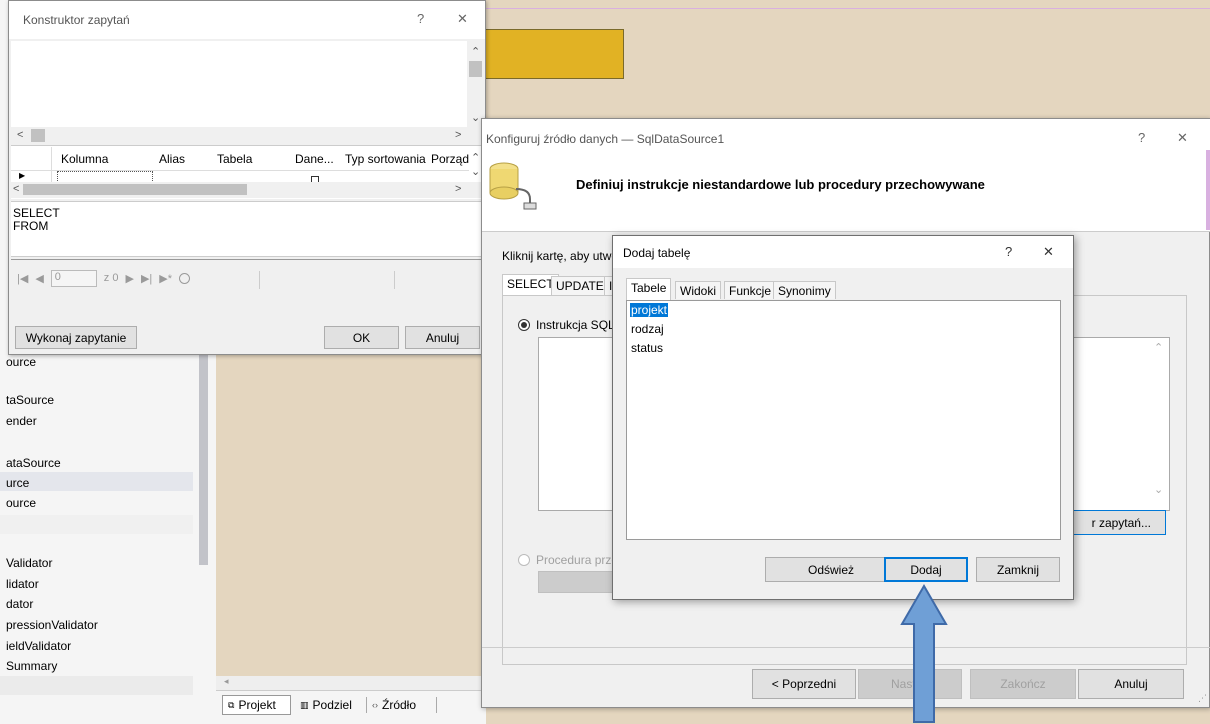 Image resolution: width=1210 pixels, height=724 pixels. I want to click on diagram-hscrollbar, so click(248, 135).